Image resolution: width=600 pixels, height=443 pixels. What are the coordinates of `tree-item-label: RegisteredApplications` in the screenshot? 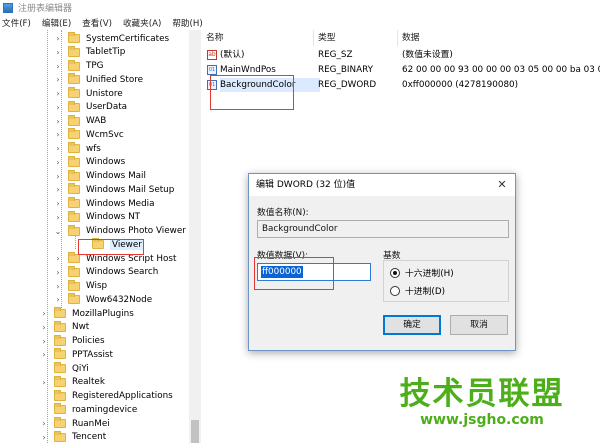 It's located at (122, 396).